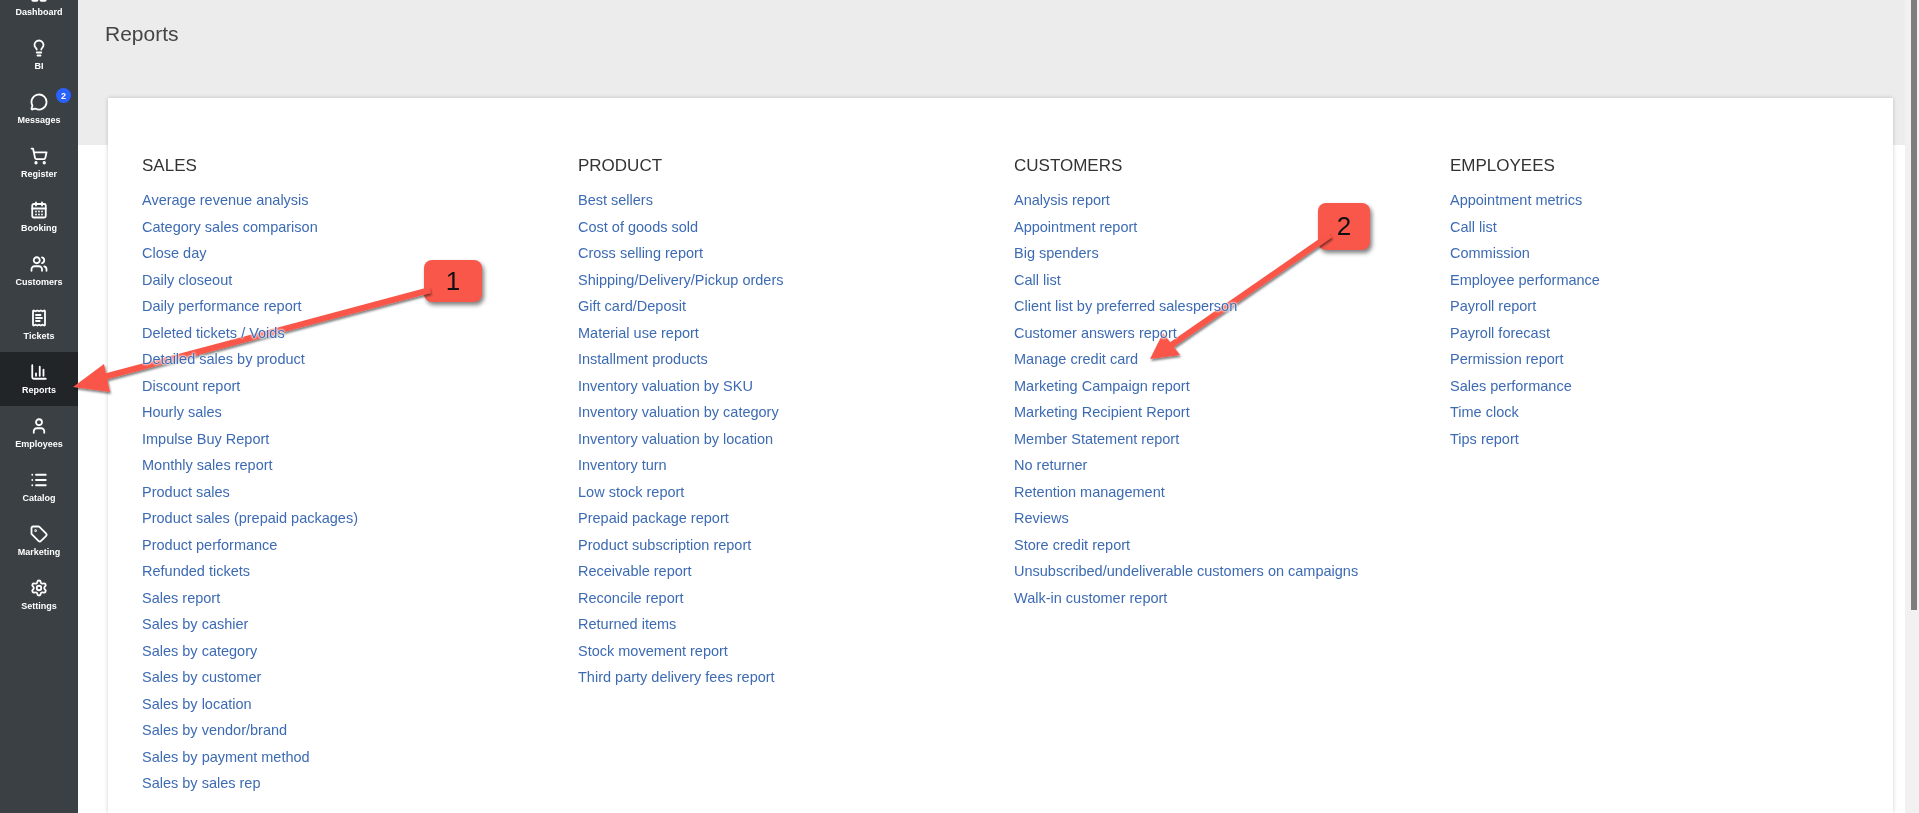  Describe the element at coordinates (1072, 544) in the screenshot. I see `report-link: Store credit report` at that location.